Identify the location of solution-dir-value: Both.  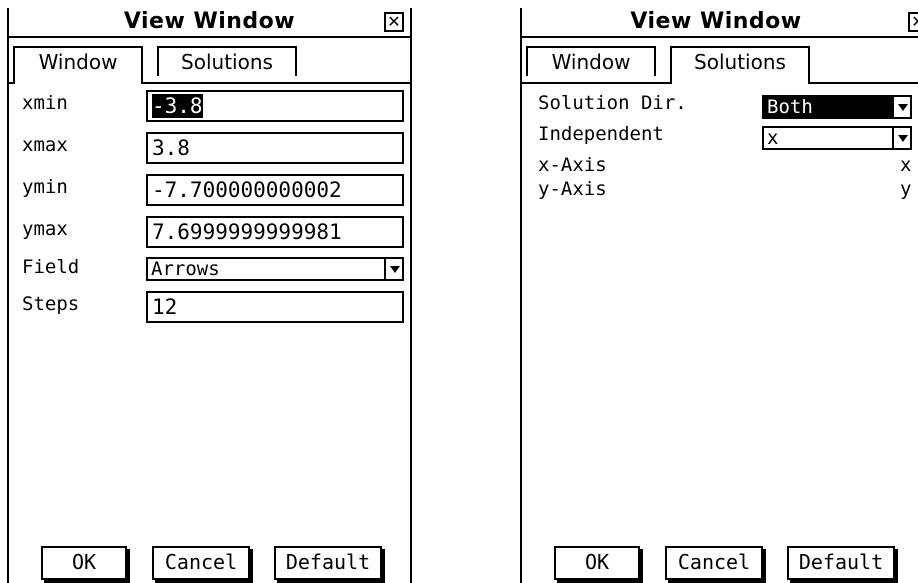
(790, 107).